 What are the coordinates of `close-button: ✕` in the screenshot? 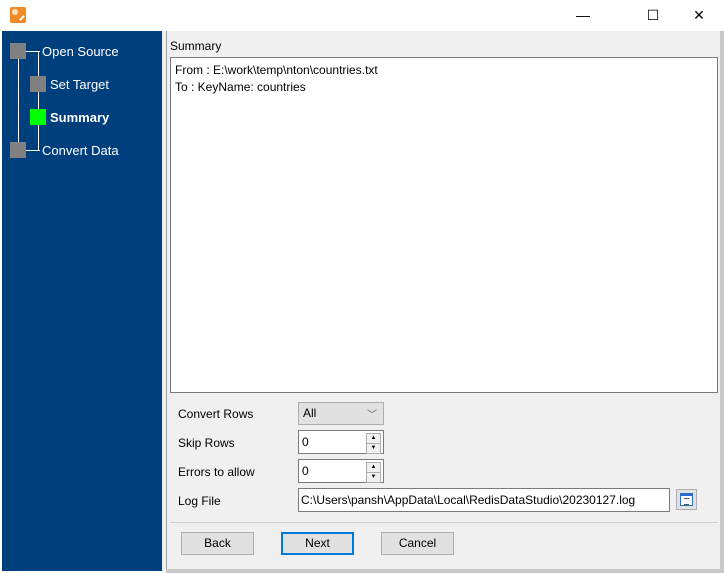 It's located at (699, 15).